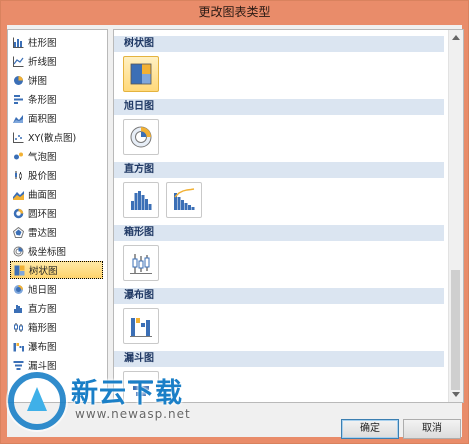 This screenshot has height=444, width=469. I want to click on sidebar-item-bubble: 气泡图, so click(58, 156).